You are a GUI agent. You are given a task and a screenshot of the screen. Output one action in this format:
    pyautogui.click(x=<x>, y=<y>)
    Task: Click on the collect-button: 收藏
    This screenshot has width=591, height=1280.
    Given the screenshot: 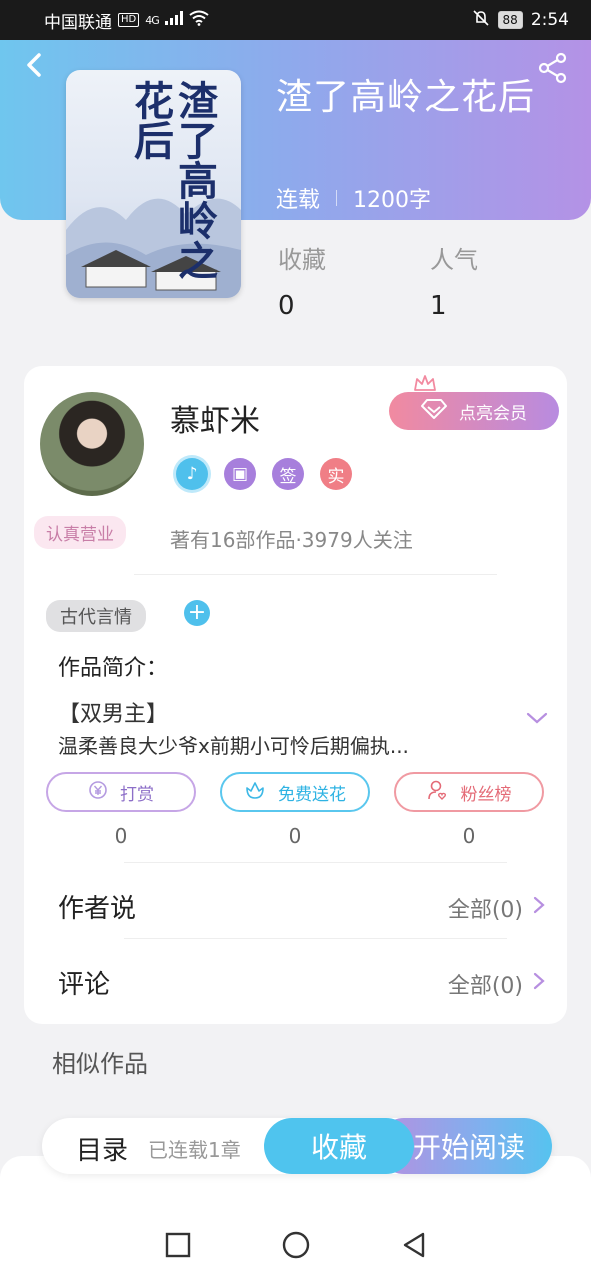 What is the action you would take?
    pyautogui.click(x=339, y=1146)
    